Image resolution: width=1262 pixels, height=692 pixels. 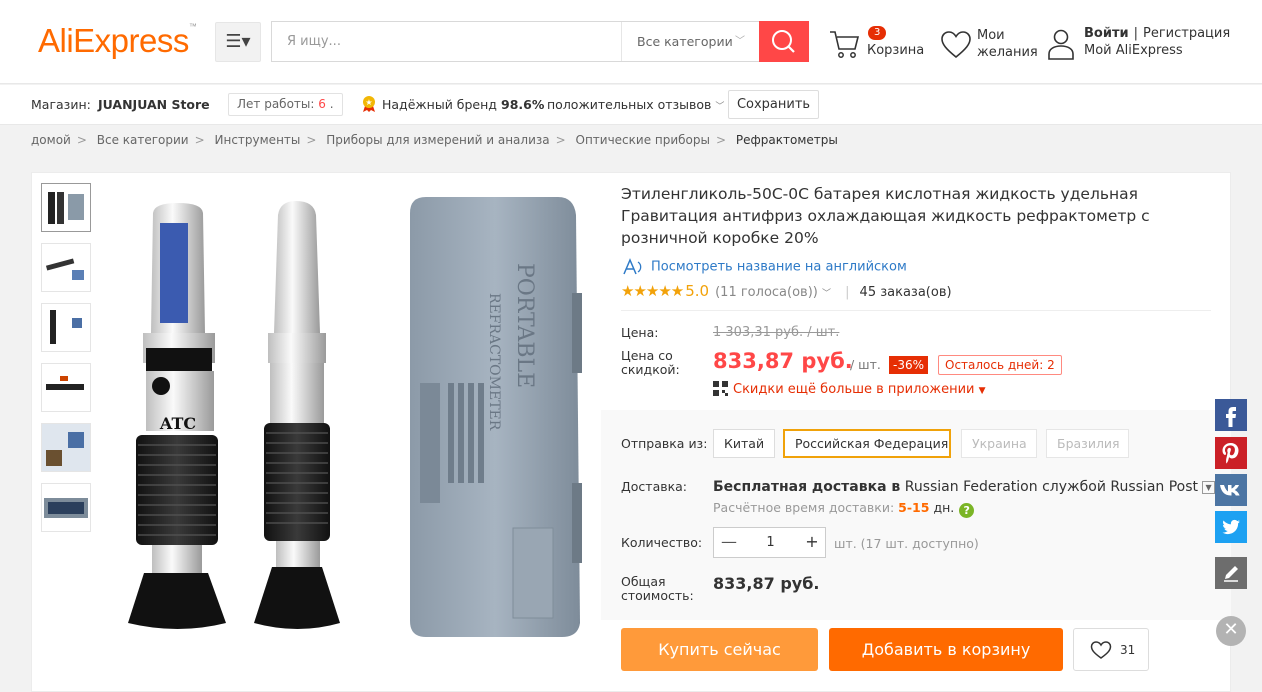 I want to click on store-name-link: JUANJUAN Store, so click(x=154, y=104).